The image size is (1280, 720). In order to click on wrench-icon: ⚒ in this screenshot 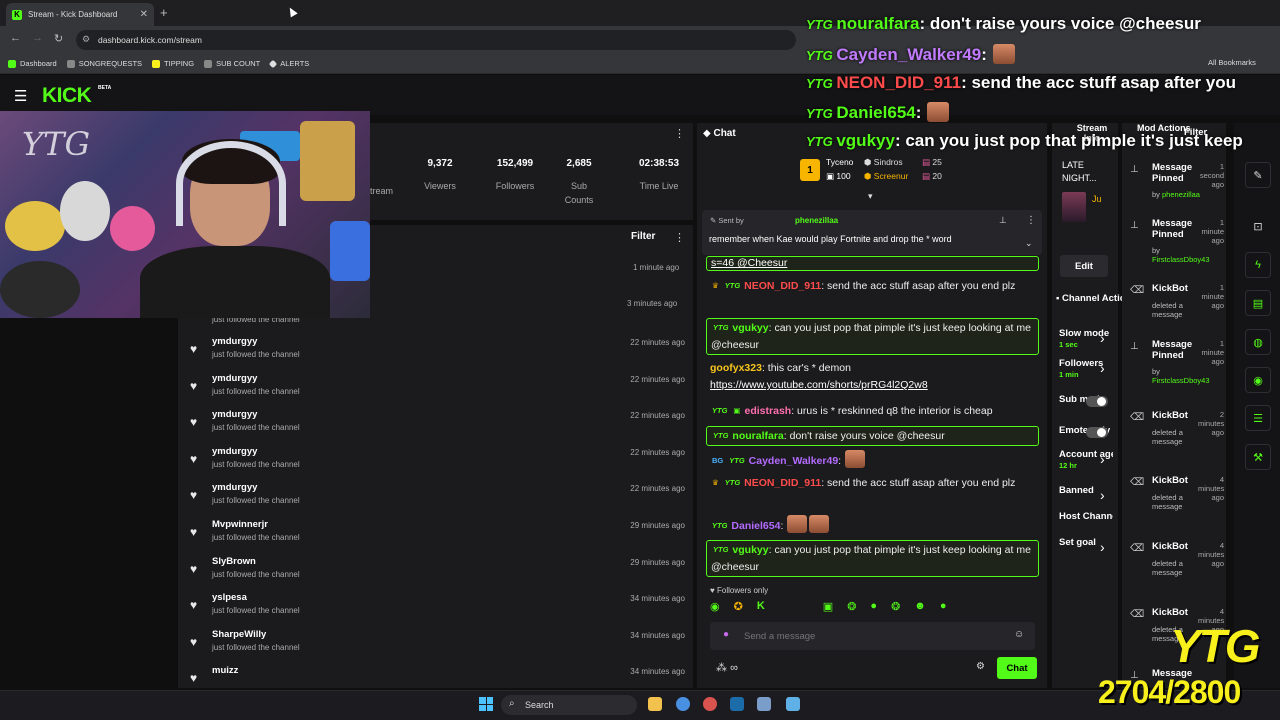, I will do `click(1258, 457)`.